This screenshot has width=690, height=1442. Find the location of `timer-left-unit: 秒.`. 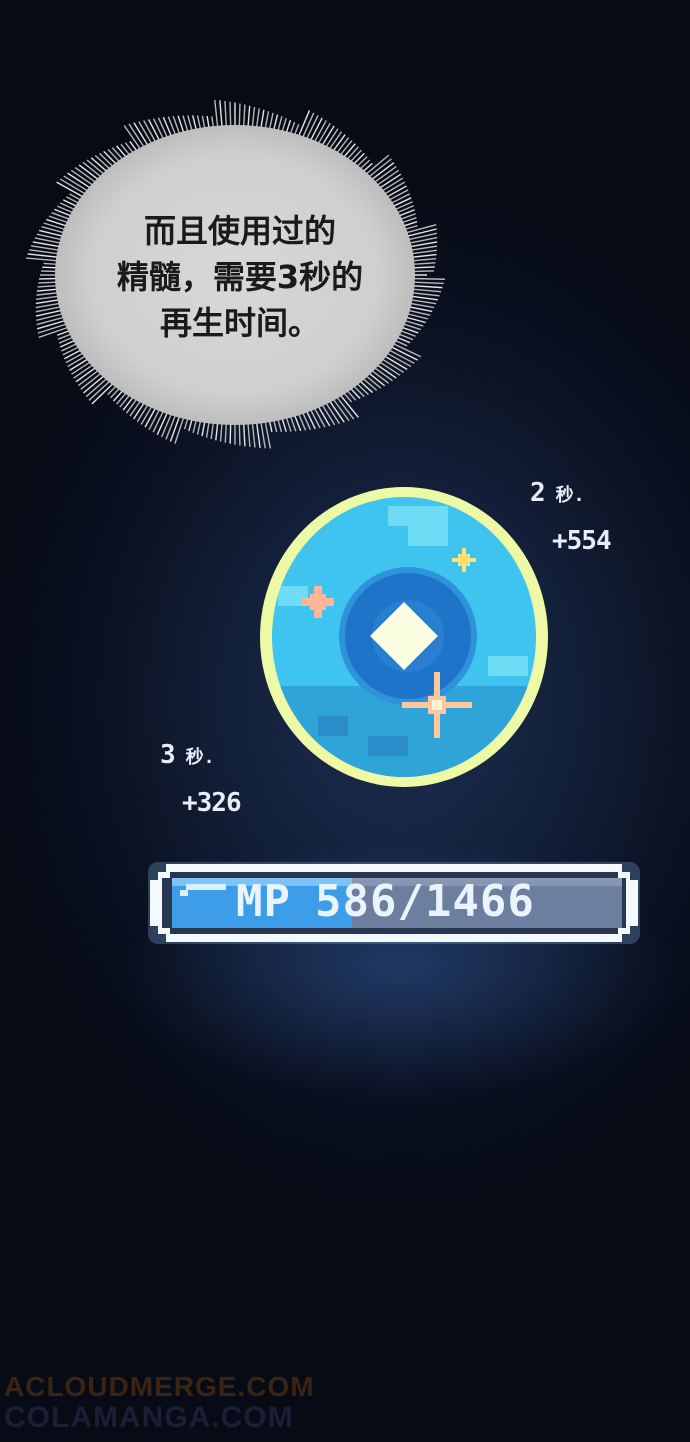

timer-left-unit: 秒. is located at coordinates (200, 757).